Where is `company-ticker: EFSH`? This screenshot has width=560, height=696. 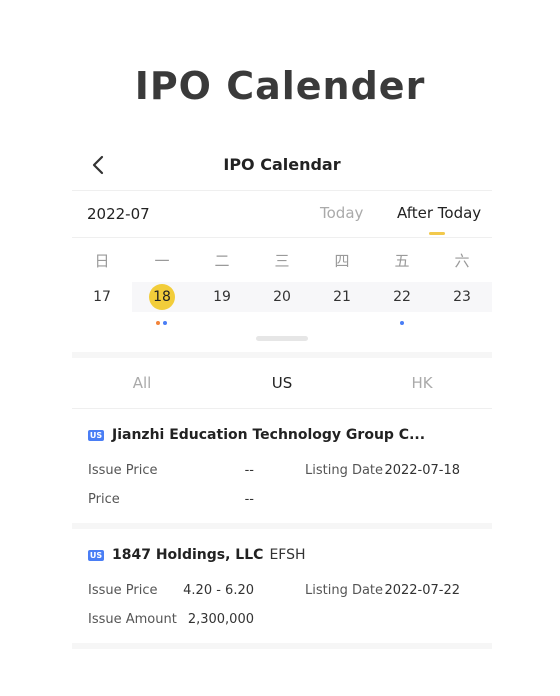 company-ticker: EFSH is located at coordinates (287, 555).